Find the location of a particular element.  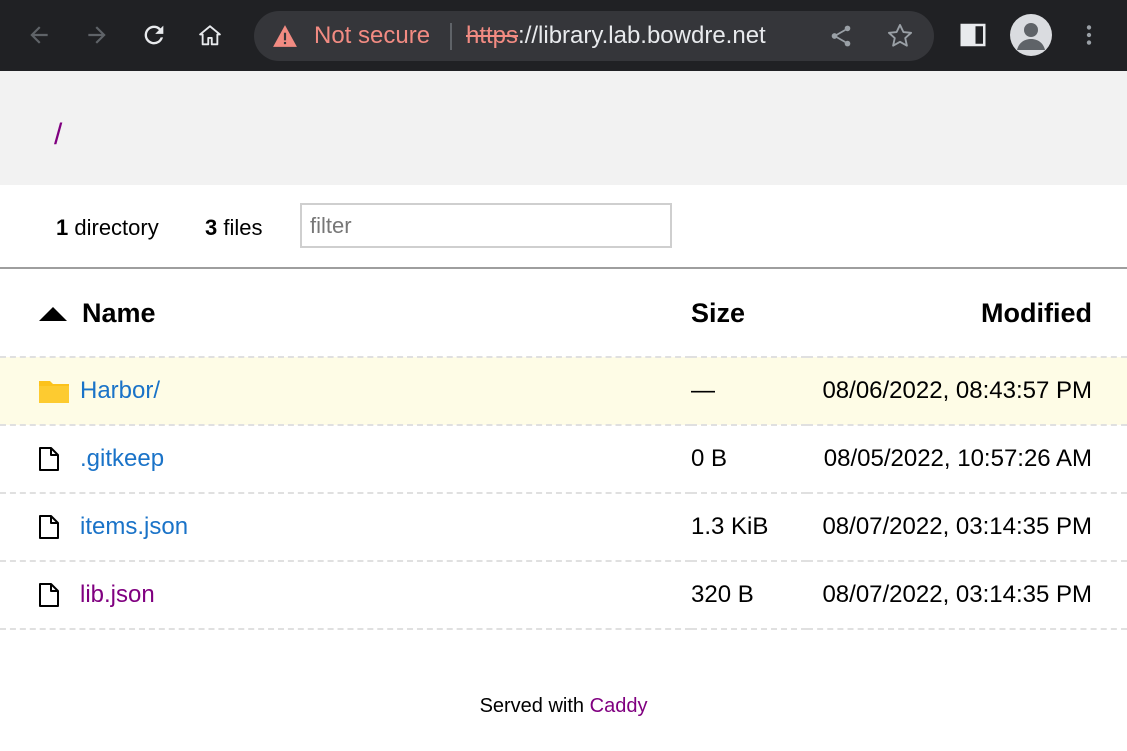

person-icon is located at coordinates (1031, 36).